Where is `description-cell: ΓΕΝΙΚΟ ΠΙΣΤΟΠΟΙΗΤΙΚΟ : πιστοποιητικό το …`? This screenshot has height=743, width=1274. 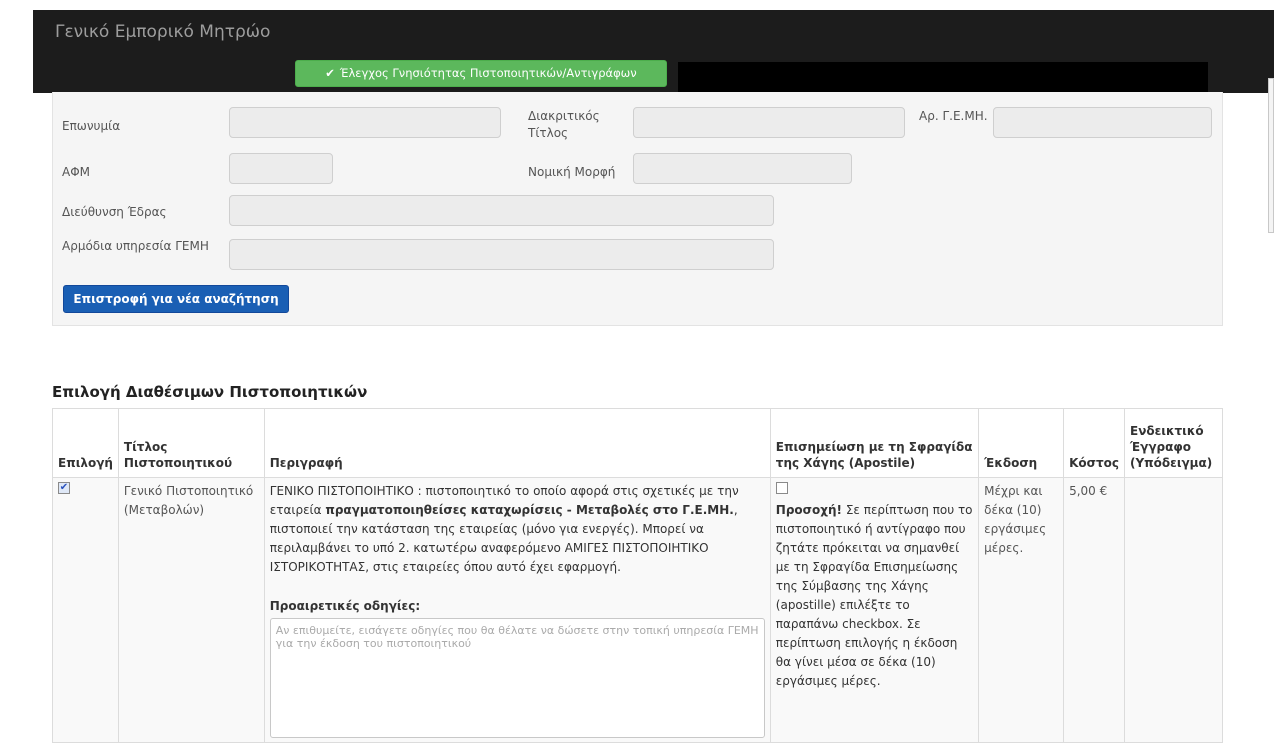
description-cell: ΓΕΝΙΚΟ ΠΙΣΤΟΠΟΙΗΤΙΚΟ : πιστοποιητικό το … is located at coordinates (517, 610).